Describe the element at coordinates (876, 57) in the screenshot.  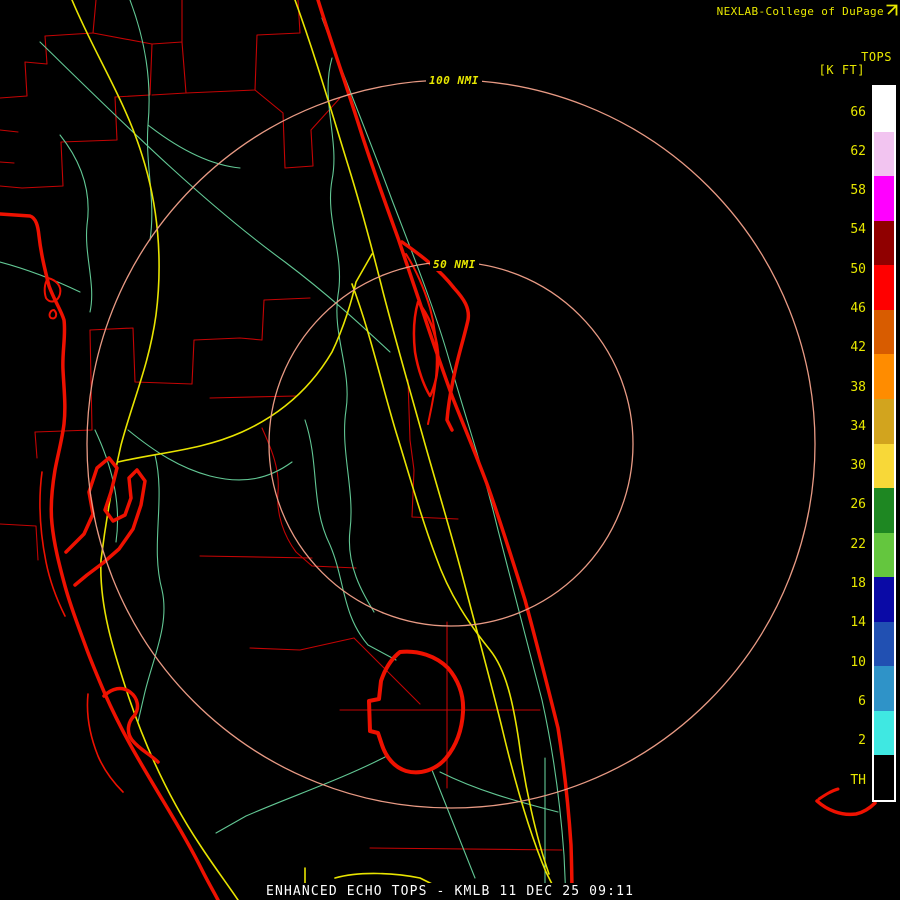
I see `legend-title-tops: TOPS` at that location.